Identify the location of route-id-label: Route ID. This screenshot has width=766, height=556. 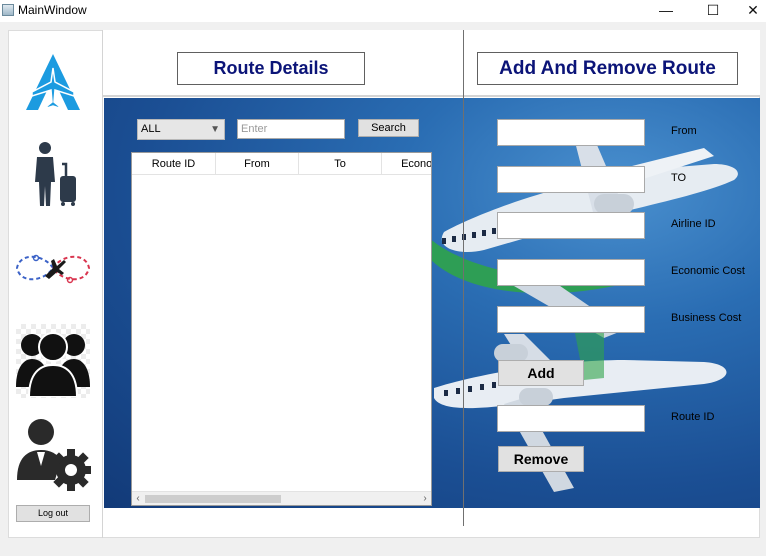
(693, 417).